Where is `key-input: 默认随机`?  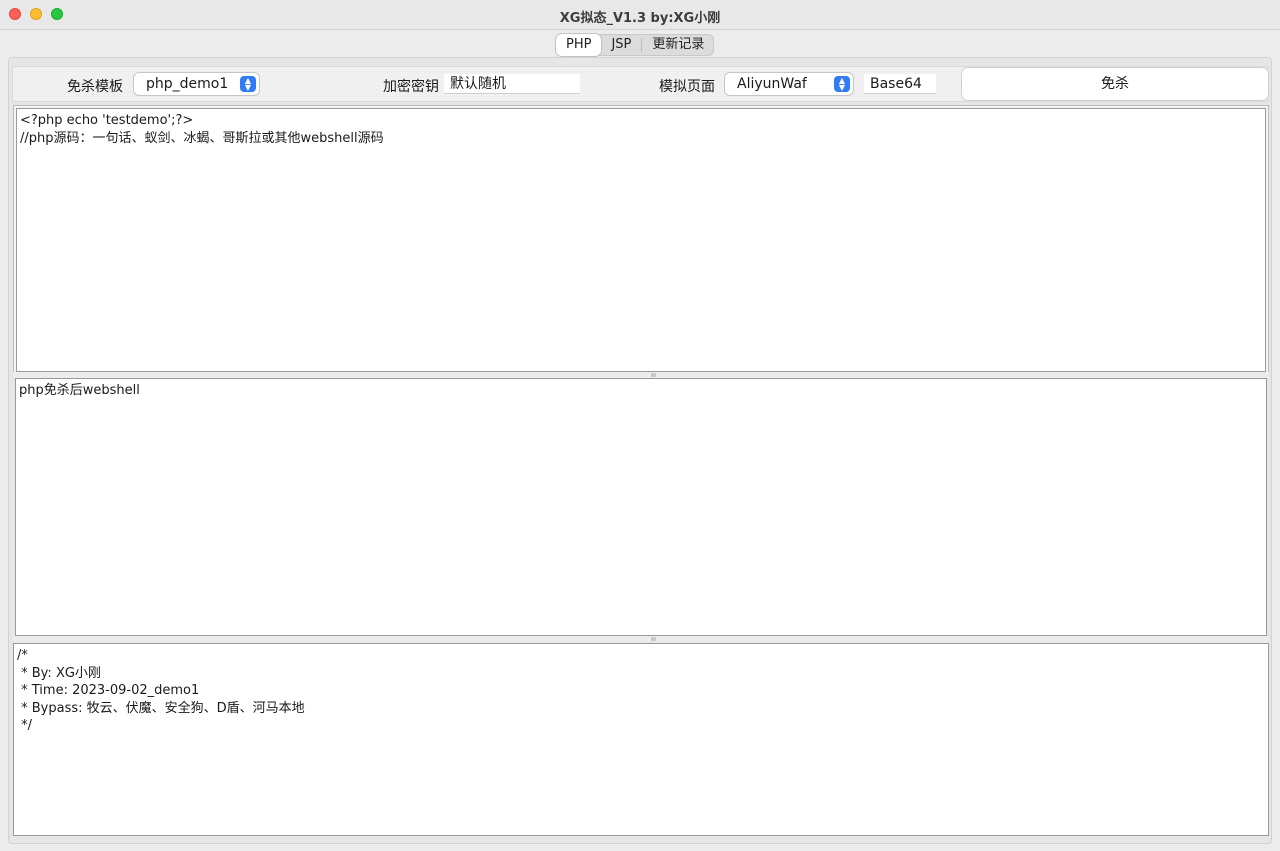
key-input: 默认随机 is located at coordinates (512, 84).